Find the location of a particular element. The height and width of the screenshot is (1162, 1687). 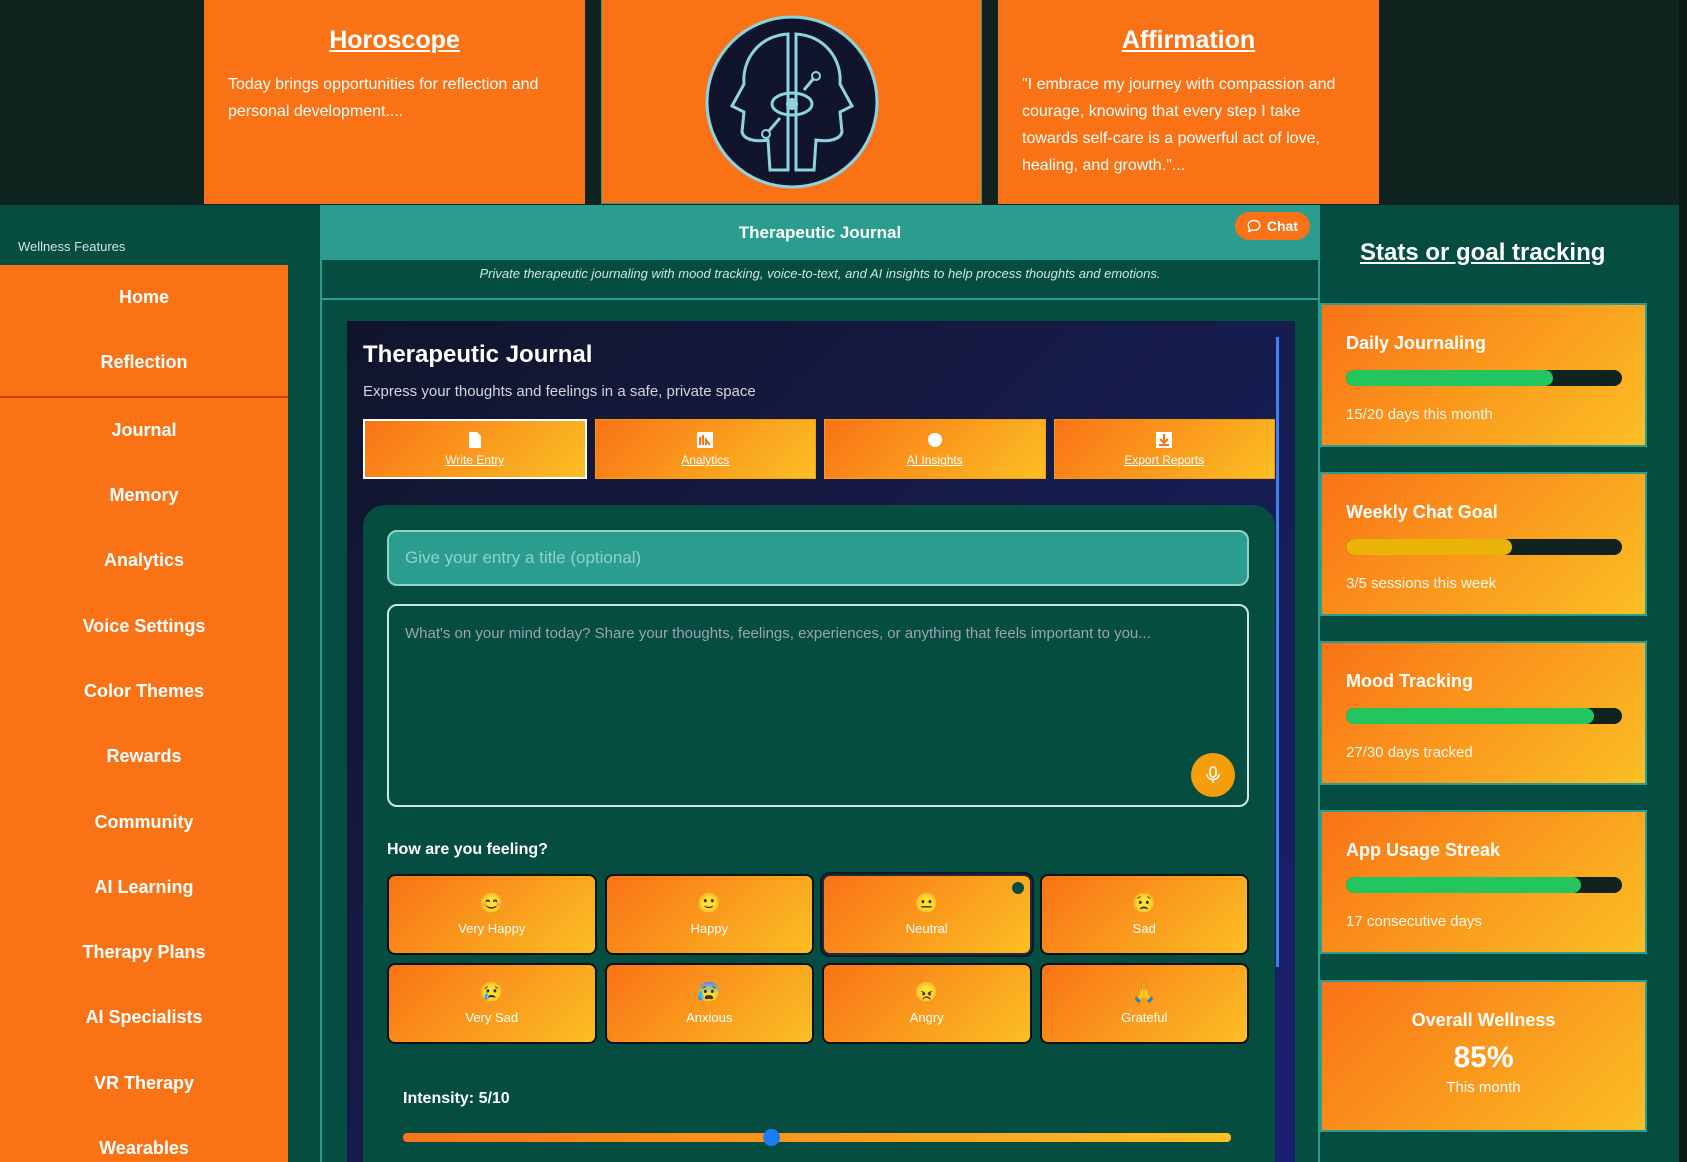

stats-title: Stats or goal tracking is located at coordinates (1503, 236).